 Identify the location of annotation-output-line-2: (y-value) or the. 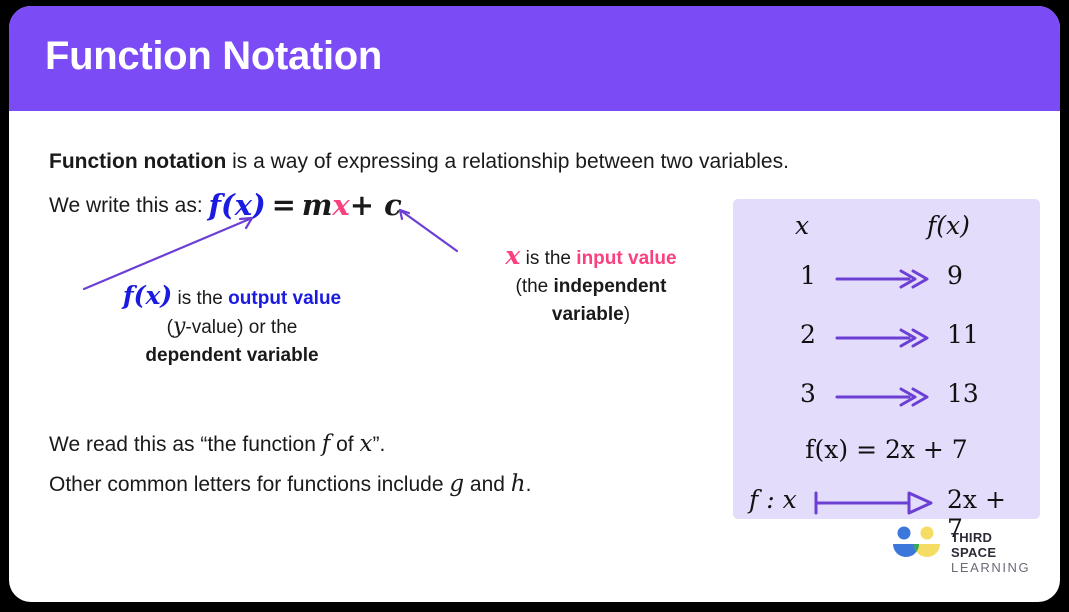
(232, 327).